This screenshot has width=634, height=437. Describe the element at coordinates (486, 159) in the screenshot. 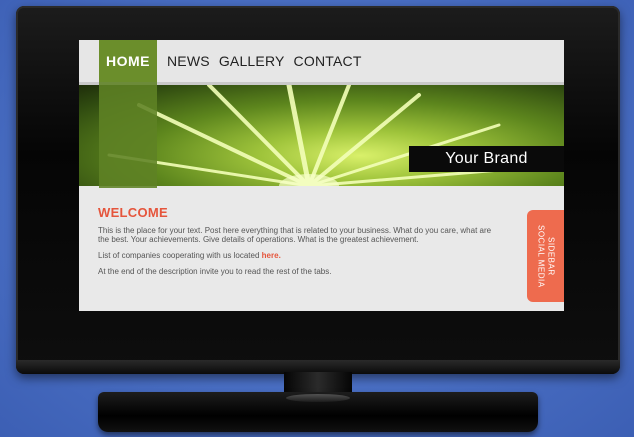

I see `brand-label: Your Brand` at that location.